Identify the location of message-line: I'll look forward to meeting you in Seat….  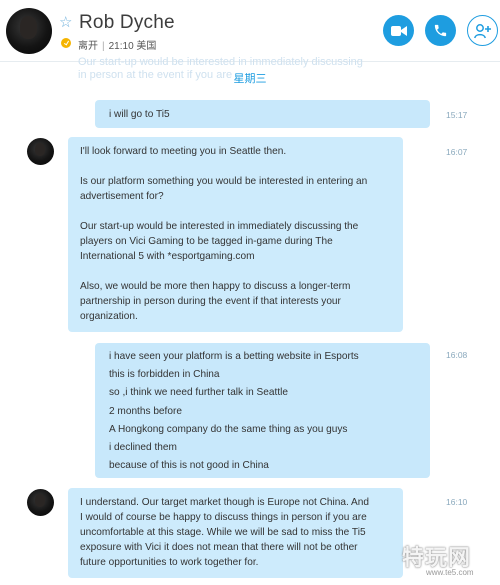
(183, 151).